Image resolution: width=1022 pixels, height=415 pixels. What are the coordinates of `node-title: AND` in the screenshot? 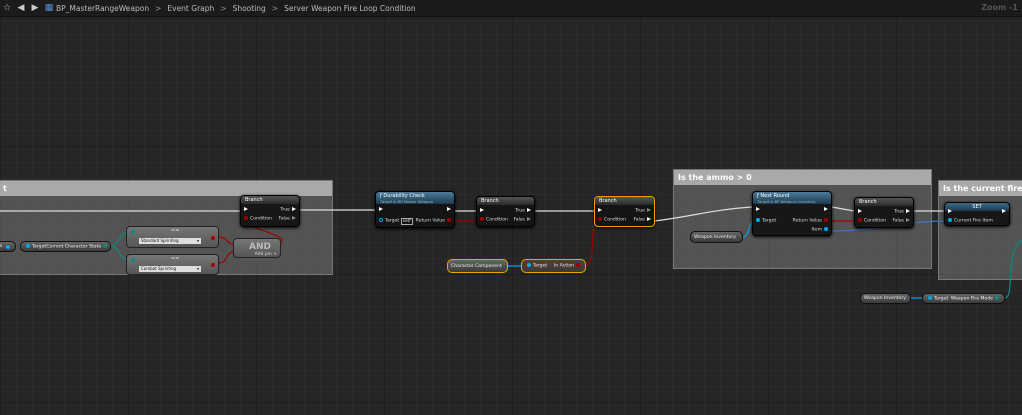 It's located at (260, 247).